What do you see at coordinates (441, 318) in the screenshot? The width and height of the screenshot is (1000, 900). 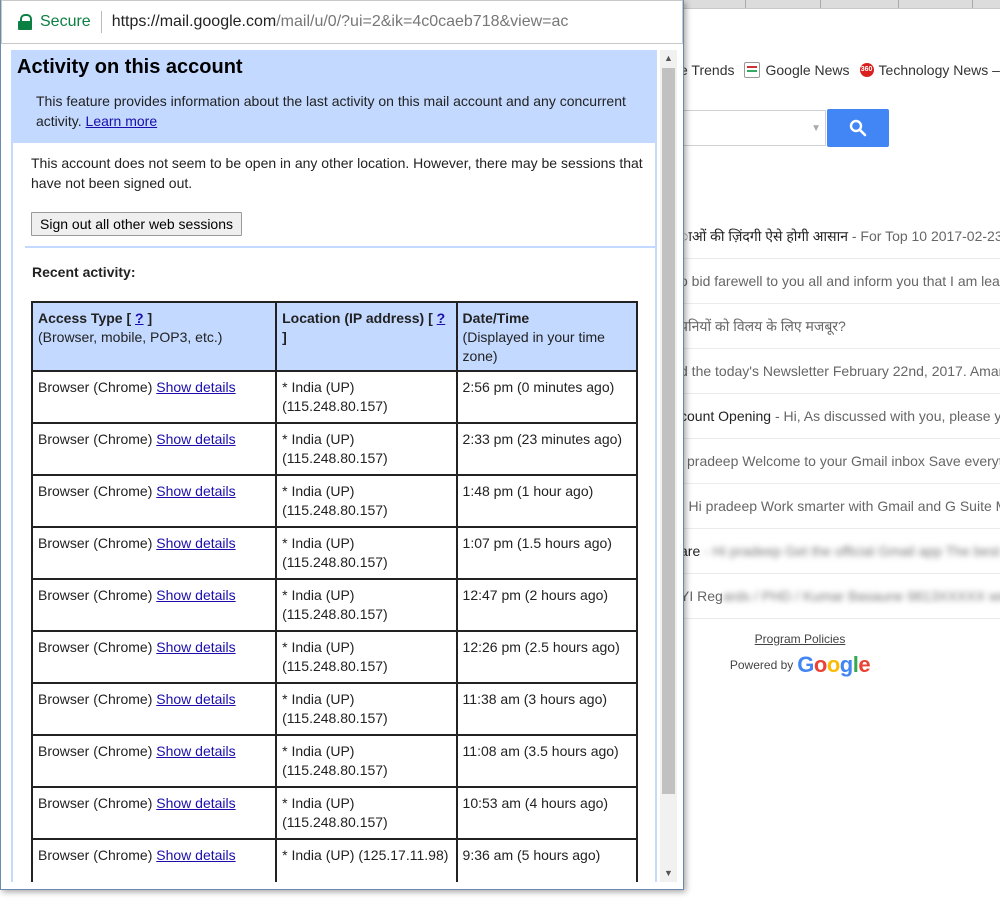 I see `location-help-link: ?` at bounding box center [441, 318].